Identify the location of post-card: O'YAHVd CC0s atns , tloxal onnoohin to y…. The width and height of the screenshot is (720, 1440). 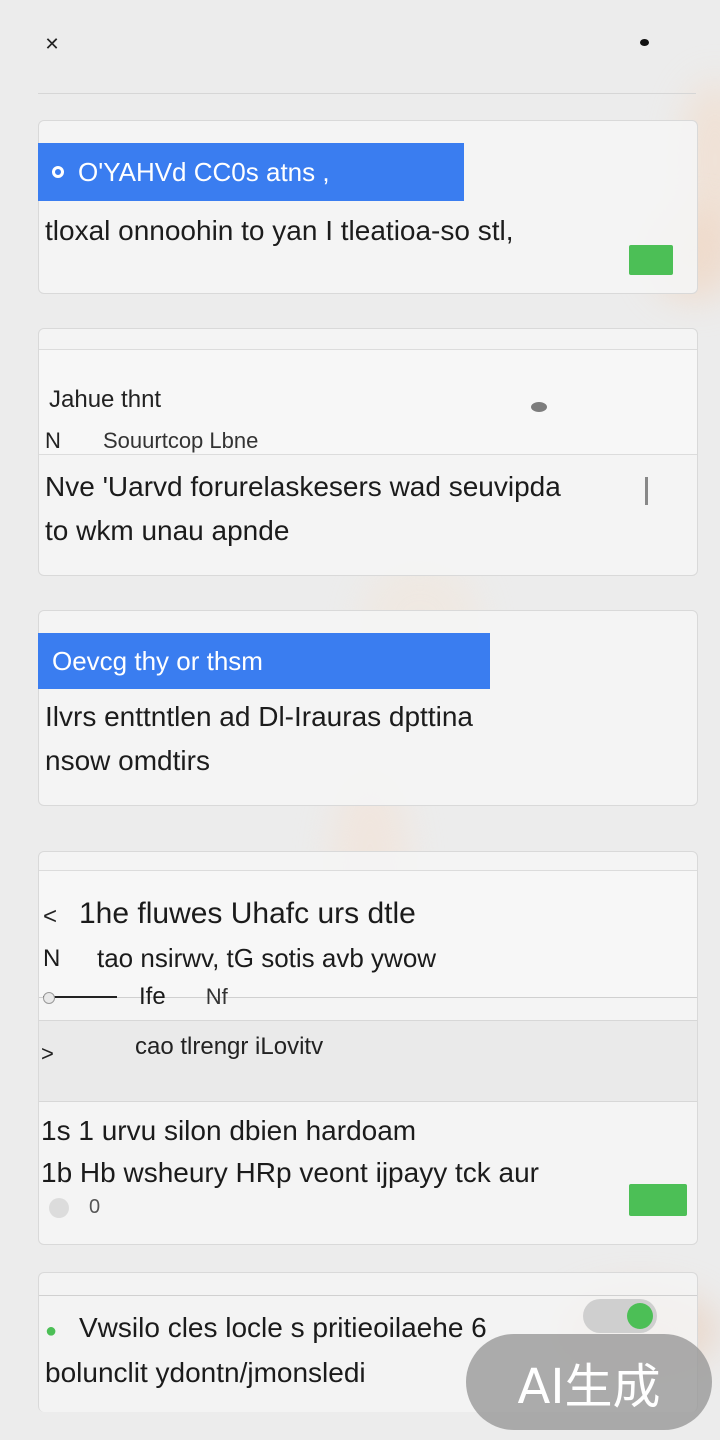
(368, 207).